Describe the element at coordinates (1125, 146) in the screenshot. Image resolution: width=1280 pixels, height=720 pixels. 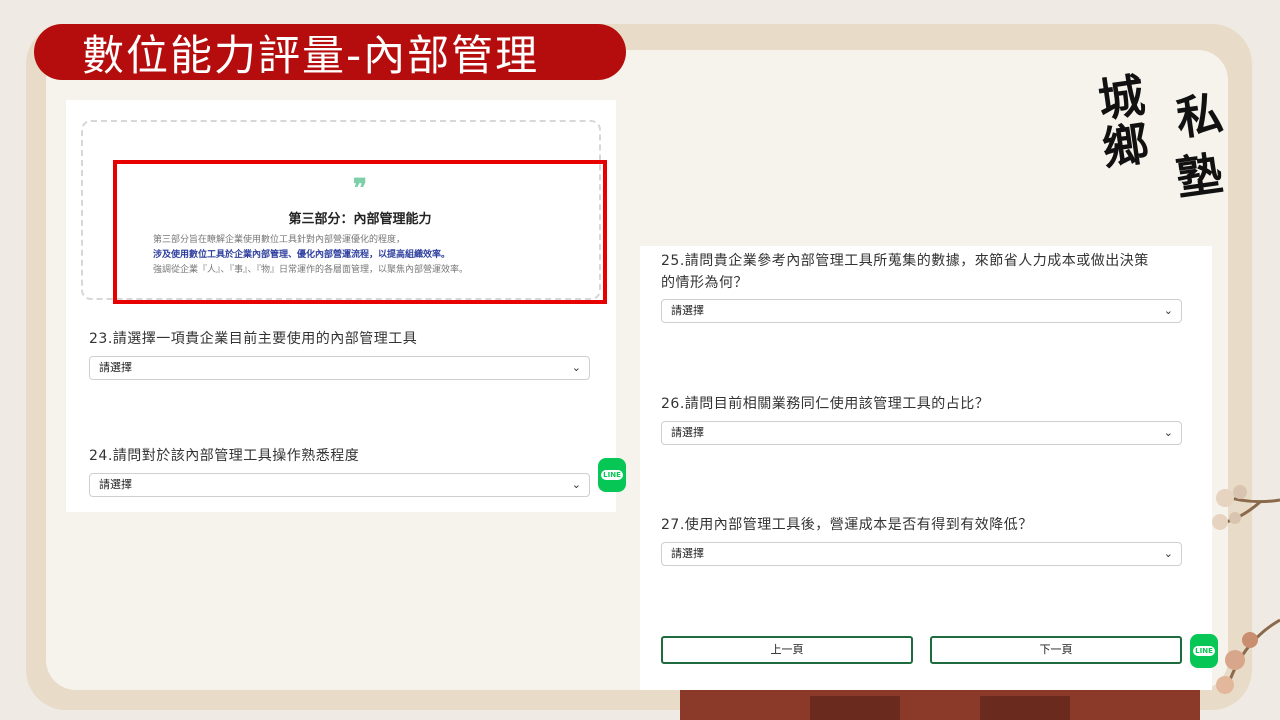
I see `logo-char-2: 鄉` at that location.